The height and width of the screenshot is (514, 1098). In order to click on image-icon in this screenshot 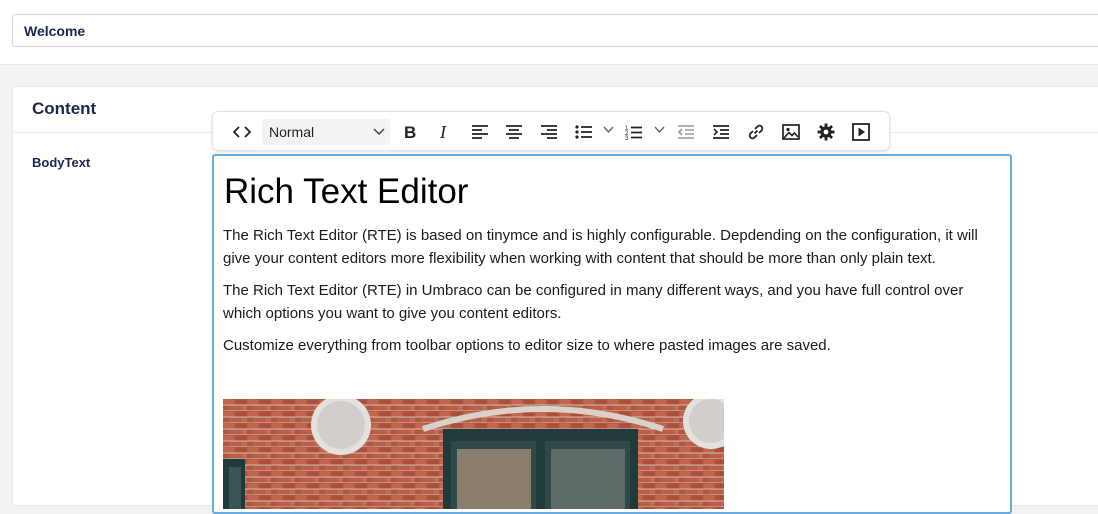, I will do `click(791, 132)`.